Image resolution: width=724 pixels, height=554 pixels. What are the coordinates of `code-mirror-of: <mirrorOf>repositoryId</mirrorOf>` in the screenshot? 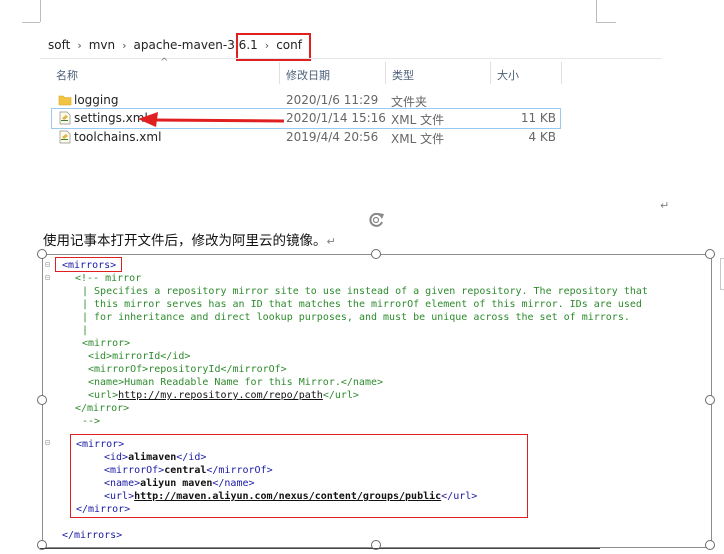 It's located at (187, 369).